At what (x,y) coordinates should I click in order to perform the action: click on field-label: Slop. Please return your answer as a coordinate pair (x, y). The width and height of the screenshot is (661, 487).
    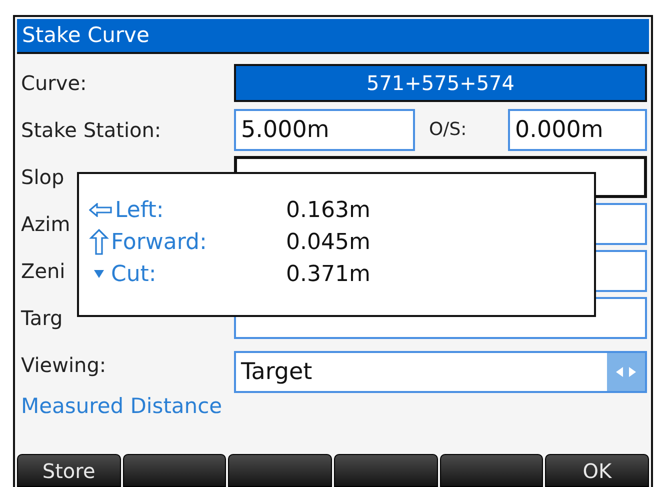
    Looking at the image, I should click on (42, 176).